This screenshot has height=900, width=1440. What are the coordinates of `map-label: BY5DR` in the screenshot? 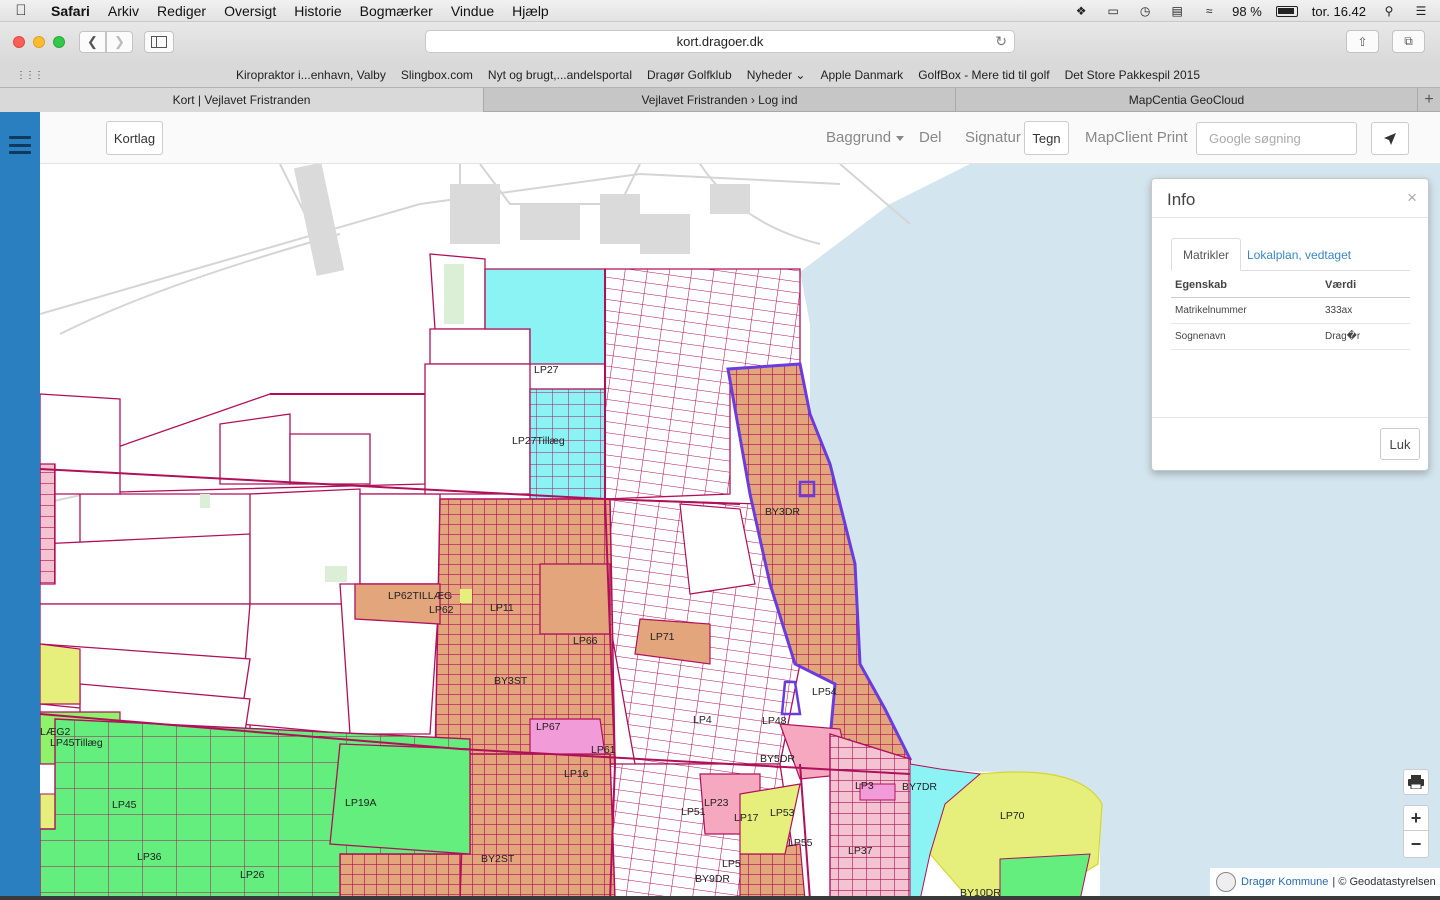 It's located at (777, 759).